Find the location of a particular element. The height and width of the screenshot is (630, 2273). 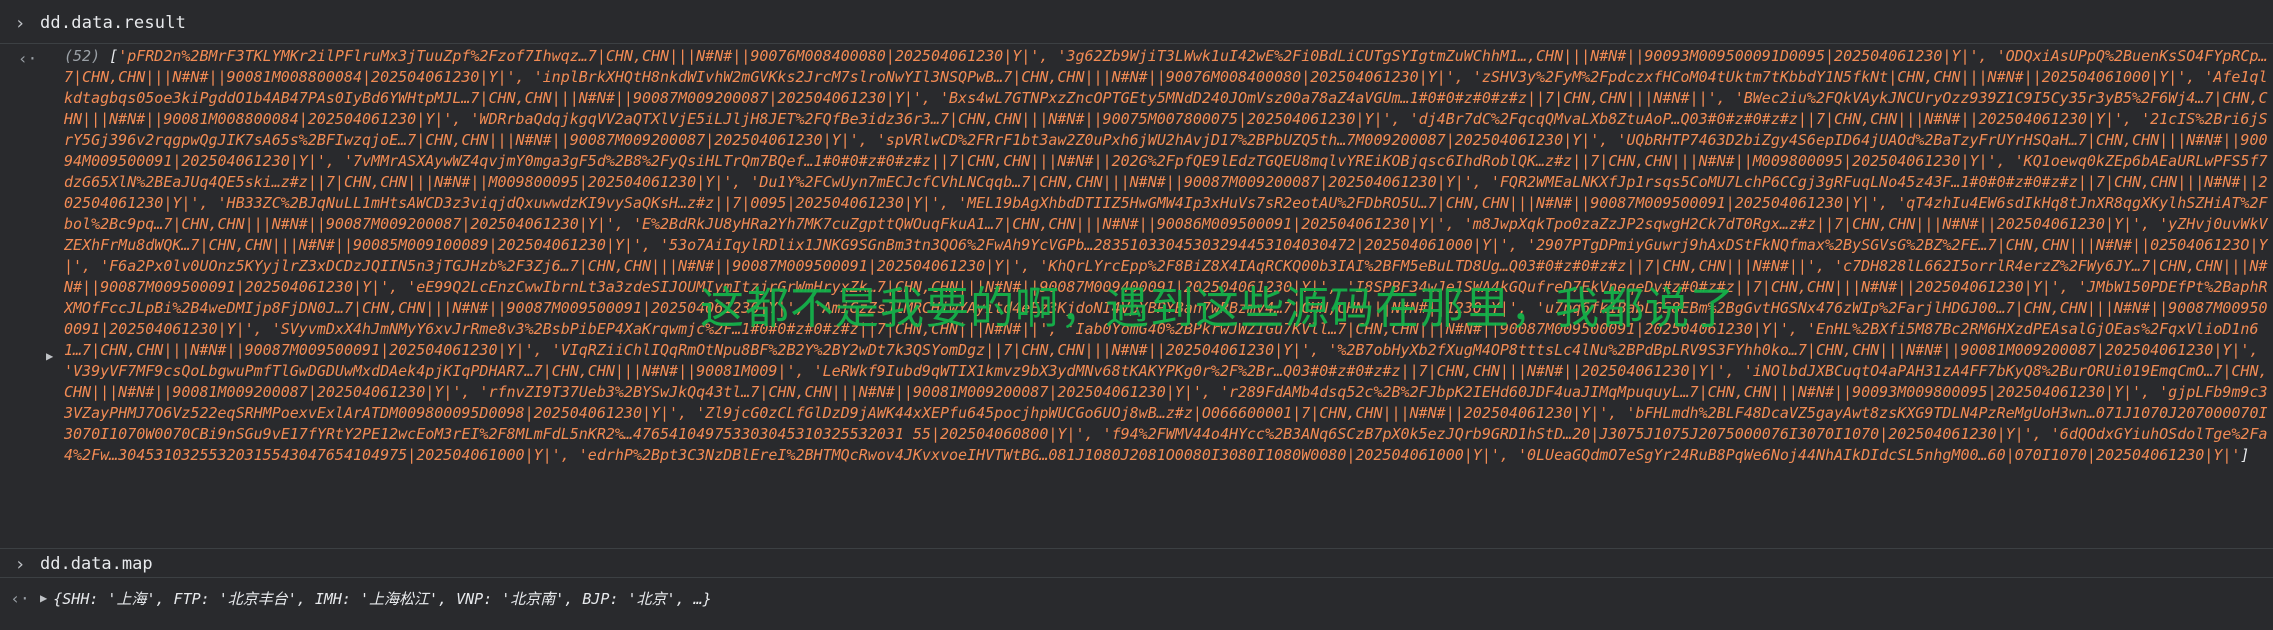

console-input-expression: dd.data.map is located at coordinates (96, 564).